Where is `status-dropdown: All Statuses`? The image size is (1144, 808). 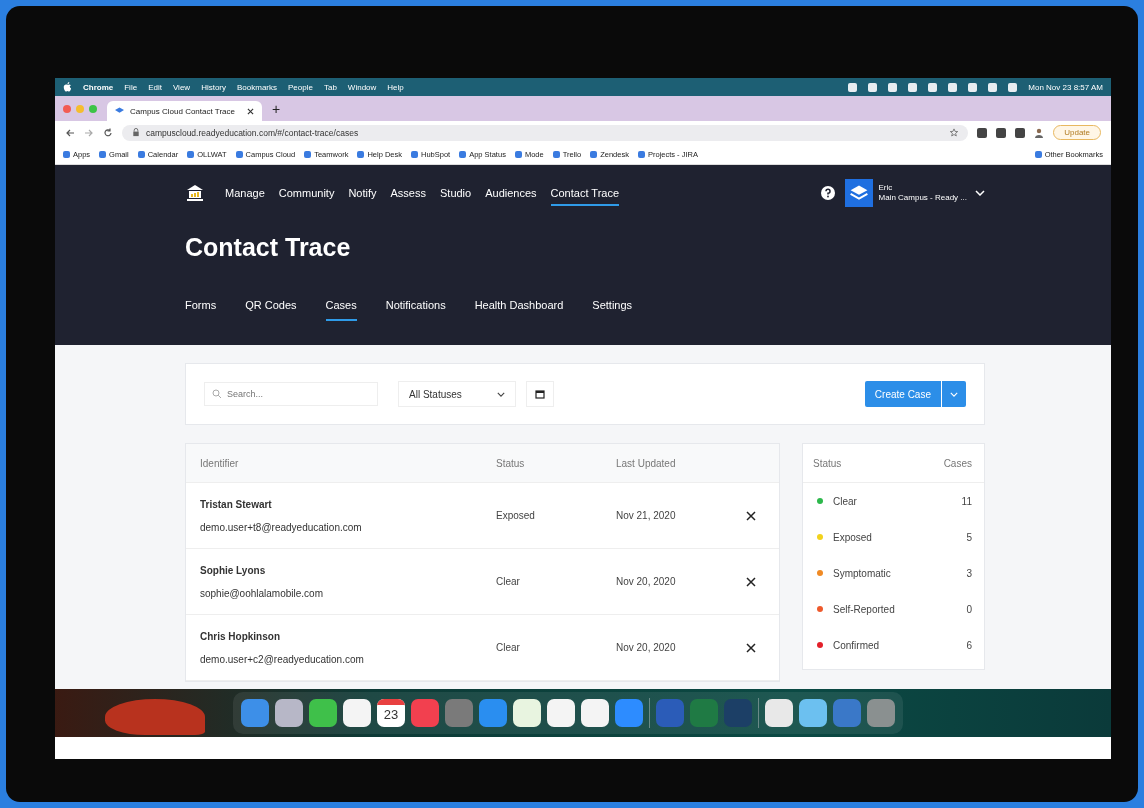 status-dropdown: All Statuses is located at coordinates (457, 394).